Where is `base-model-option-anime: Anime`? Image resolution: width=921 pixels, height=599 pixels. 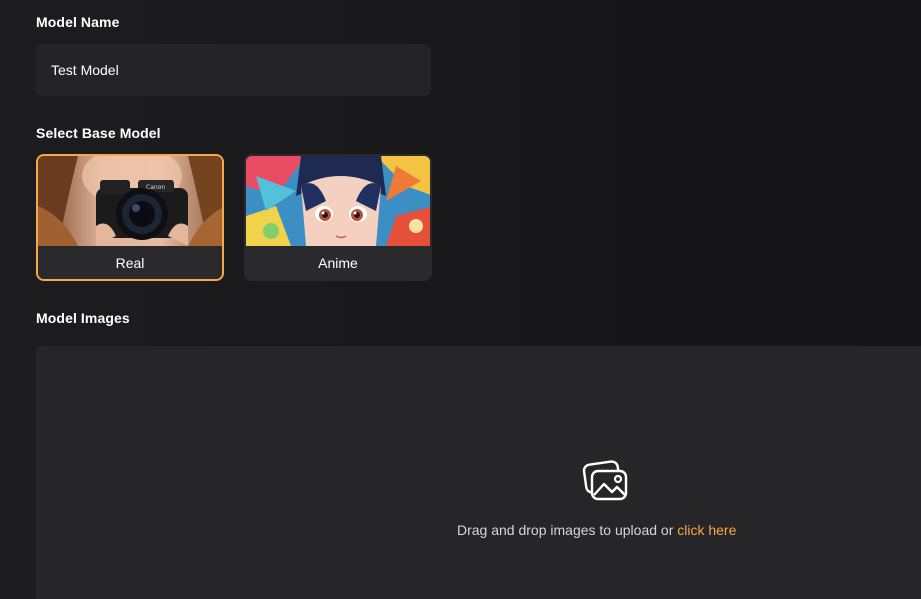
base-model-option-anime: Anime is located at coordinates (338, 217).